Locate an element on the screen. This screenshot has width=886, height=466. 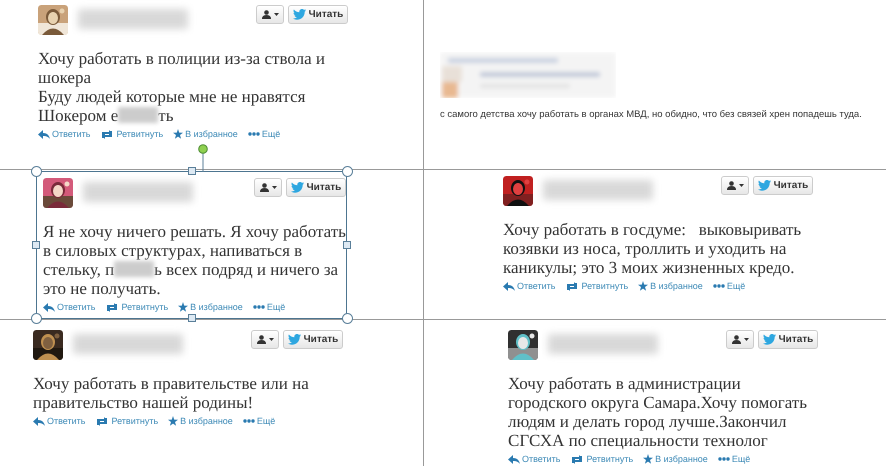
tweet-text-line: Хочу работать в госдуме: выковыривать is located at coordinates (652, 229).